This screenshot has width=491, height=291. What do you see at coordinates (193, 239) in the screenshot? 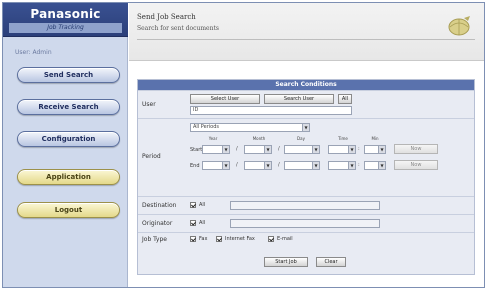
I see `job-type-fax-checkbox` at bounding box center [193, 239].